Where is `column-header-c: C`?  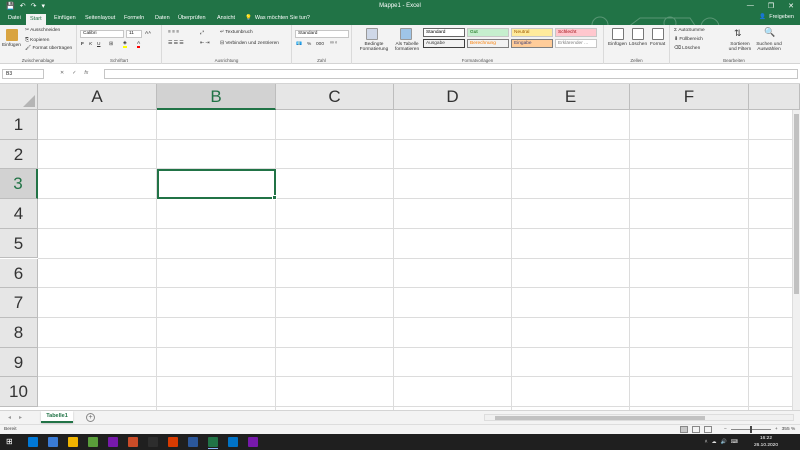
column-header-c: C is located at coordinates (335, 97).